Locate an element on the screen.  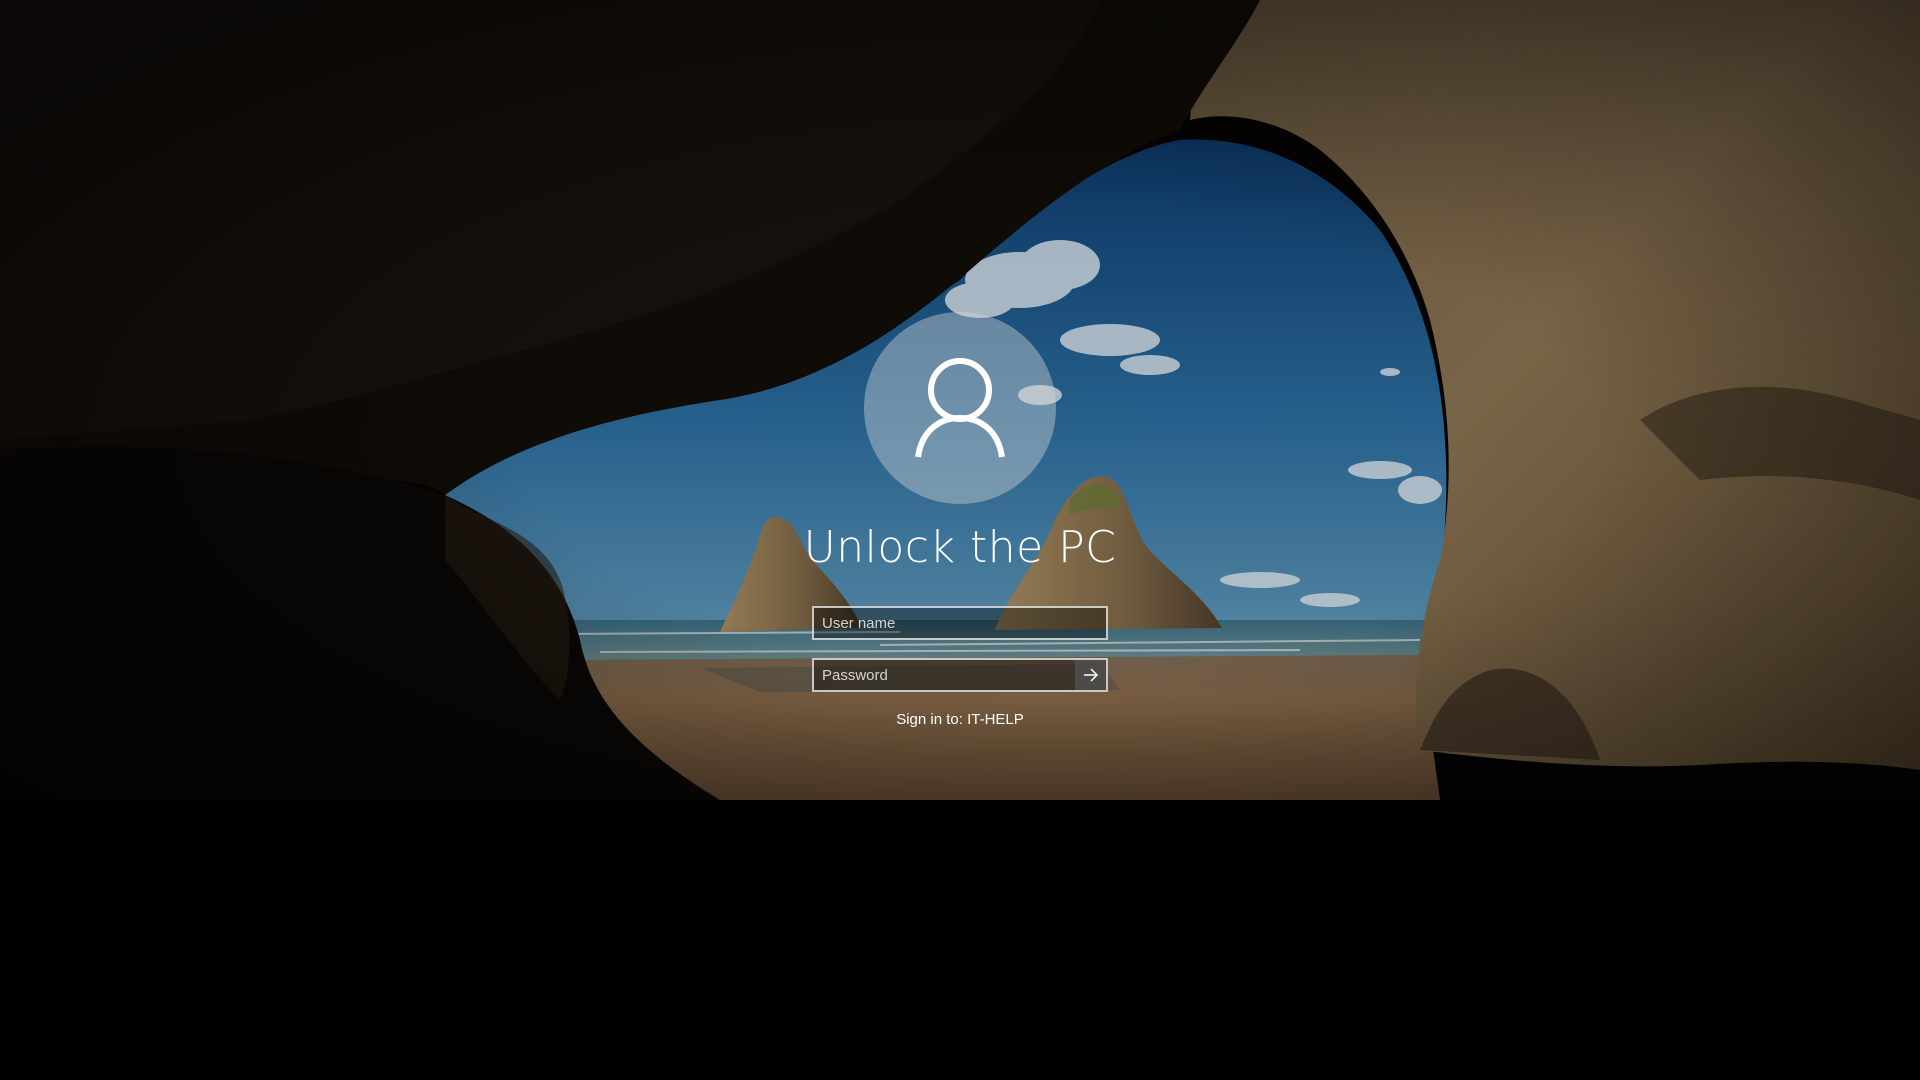
submit-button is located at coordinates (1090, 675).